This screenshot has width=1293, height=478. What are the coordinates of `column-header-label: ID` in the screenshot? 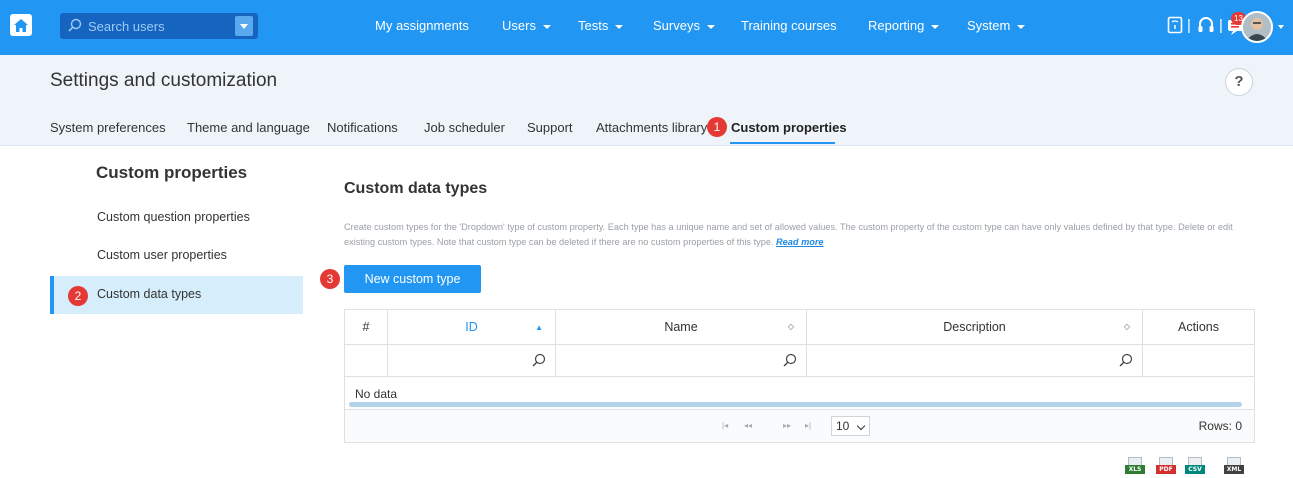 It's located at (471, 327).